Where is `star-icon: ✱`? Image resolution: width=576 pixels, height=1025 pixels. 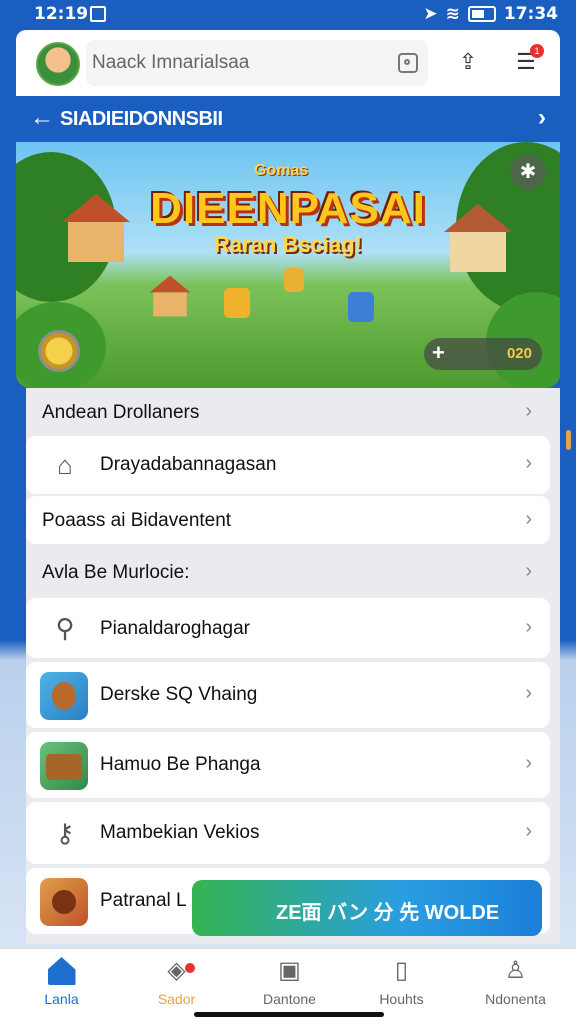
star-icon: ✱ is located at coordinates (528, 172).